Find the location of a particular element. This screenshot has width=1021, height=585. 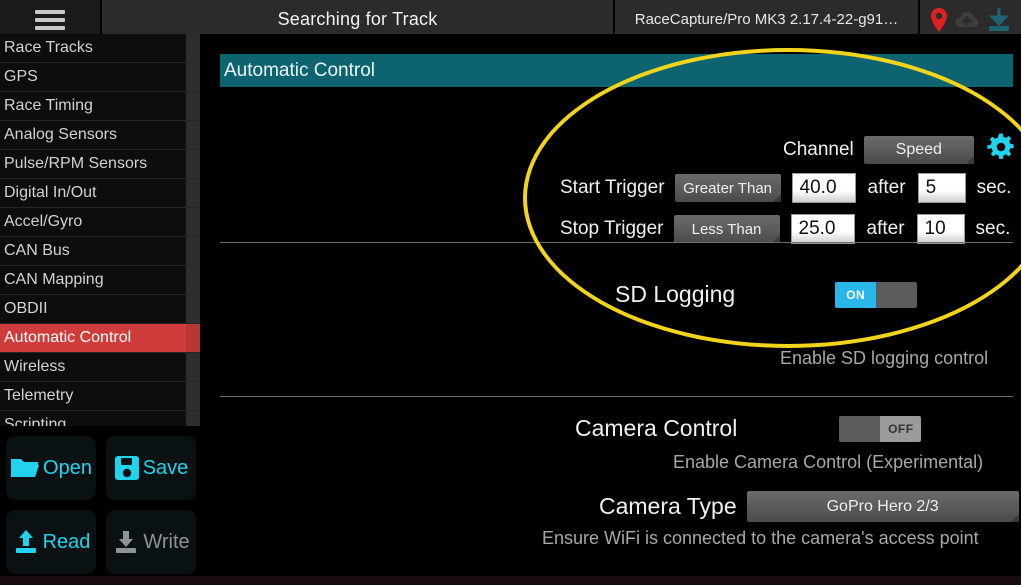

sidebar-item-label: CAN Mapping is located at coordinates (54, 279).